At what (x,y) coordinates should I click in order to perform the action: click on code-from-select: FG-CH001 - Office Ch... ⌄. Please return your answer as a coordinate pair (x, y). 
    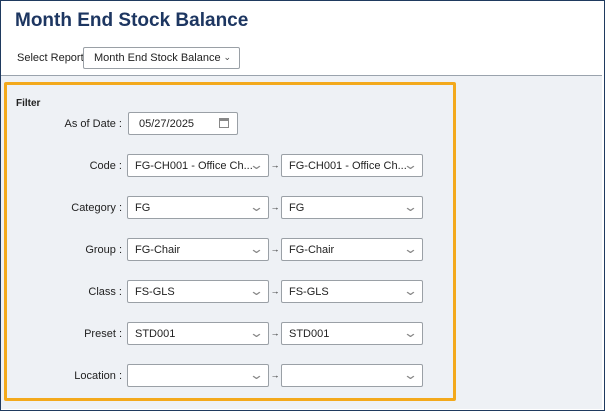
    Looking at the image, I should click on (198, 165).